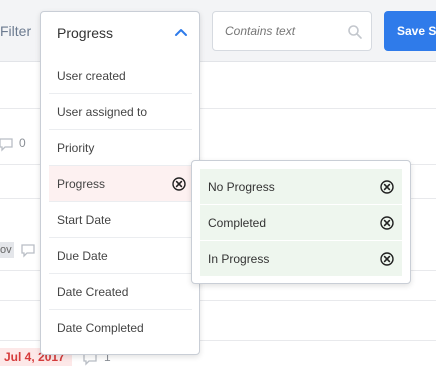  I want to click on progress-option-list: No Progress Completed In Progress, so click(301, 223).